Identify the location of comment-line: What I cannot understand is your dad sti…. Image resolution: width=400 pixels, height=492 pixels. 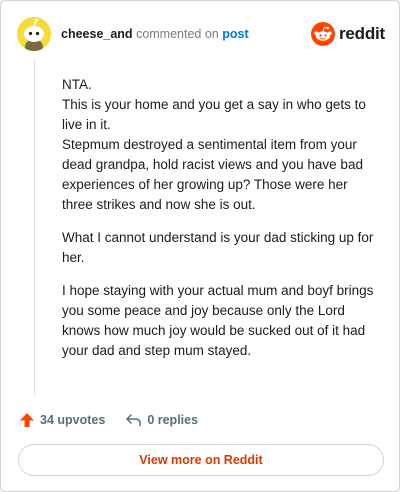
(218, 247).